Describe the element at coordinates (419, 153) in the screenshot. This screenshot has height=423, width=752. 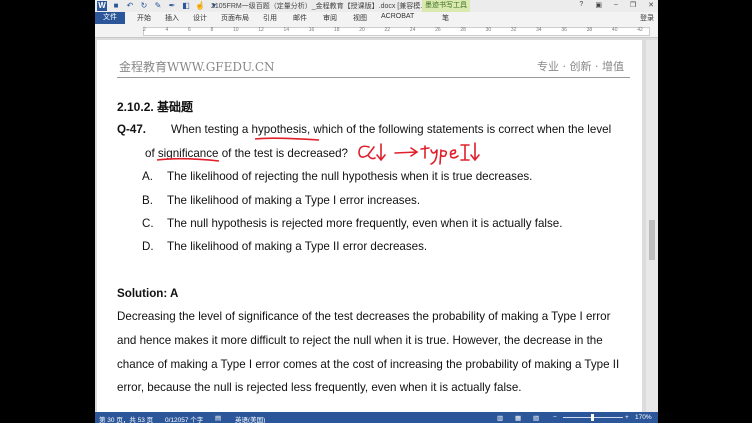
I see `handwritten-alpha-decrease-type-one-decrease` at that location.